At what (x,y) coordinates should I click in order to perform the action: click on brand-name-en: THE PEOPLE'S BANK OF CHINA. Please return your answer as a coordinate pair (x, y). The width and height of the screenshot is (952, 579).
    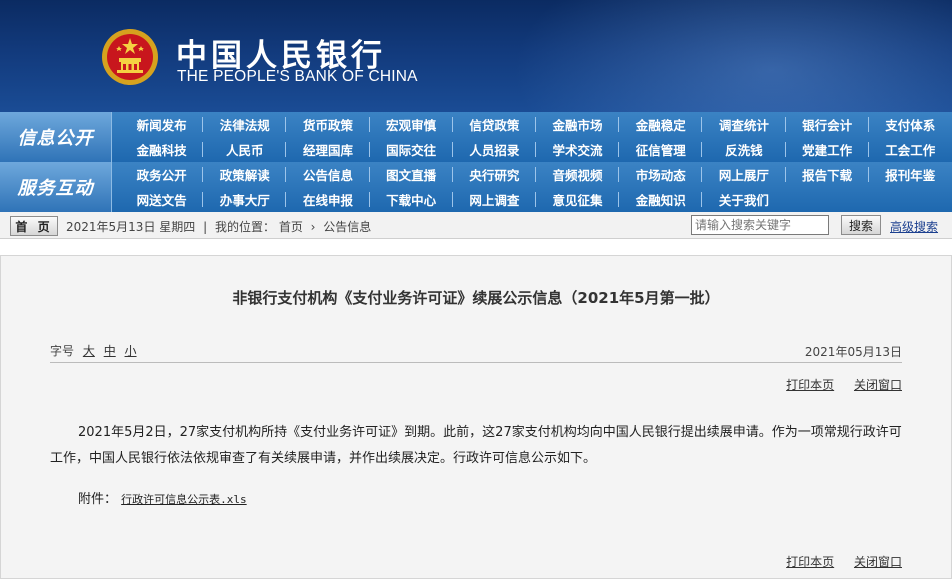
    Looking at the image, I should click on (297, 76).